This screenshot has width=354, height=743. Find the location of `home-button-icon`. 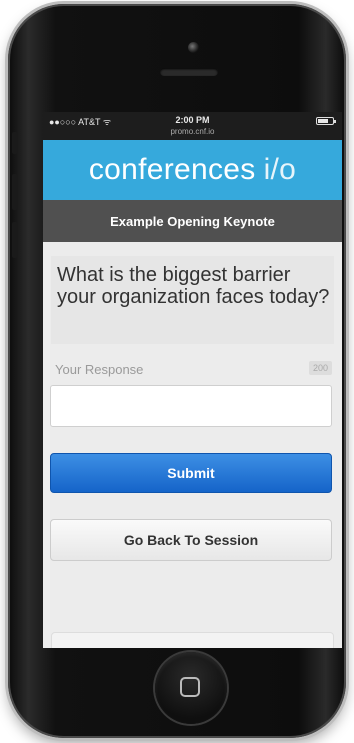

home-button-icon is located at coordinates (190, 687).